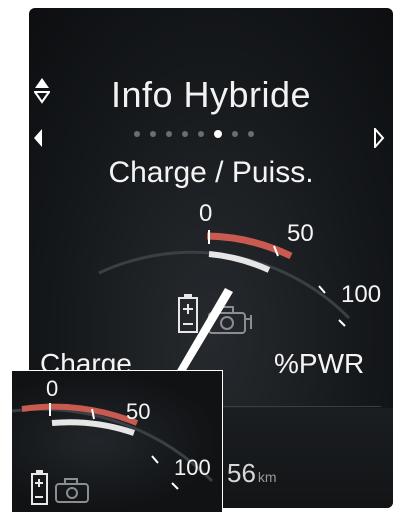 The image size is (408, 512). What do you see at coordinates (72, 490) in the screenshot?
I see `inset-engine-icon` at bounding box center [72, 490].